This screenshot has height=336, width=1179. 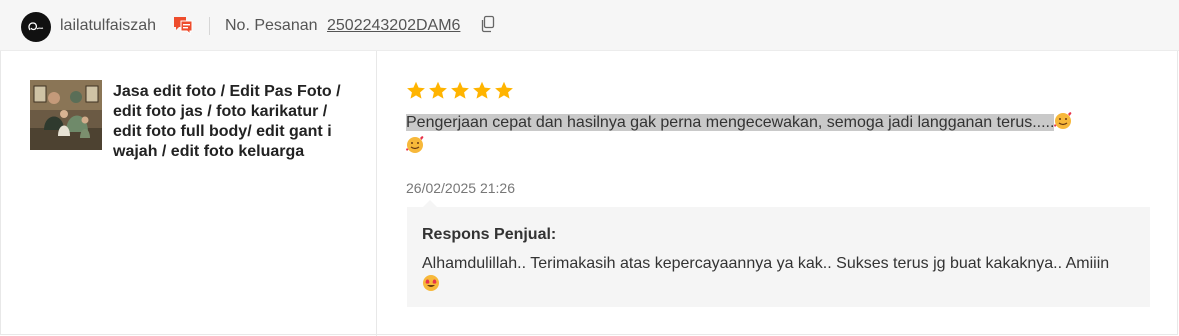 What do you see at coordinates (209, 26) in the screenshot?
I see `header-separator` at bounding box center [209, 26].